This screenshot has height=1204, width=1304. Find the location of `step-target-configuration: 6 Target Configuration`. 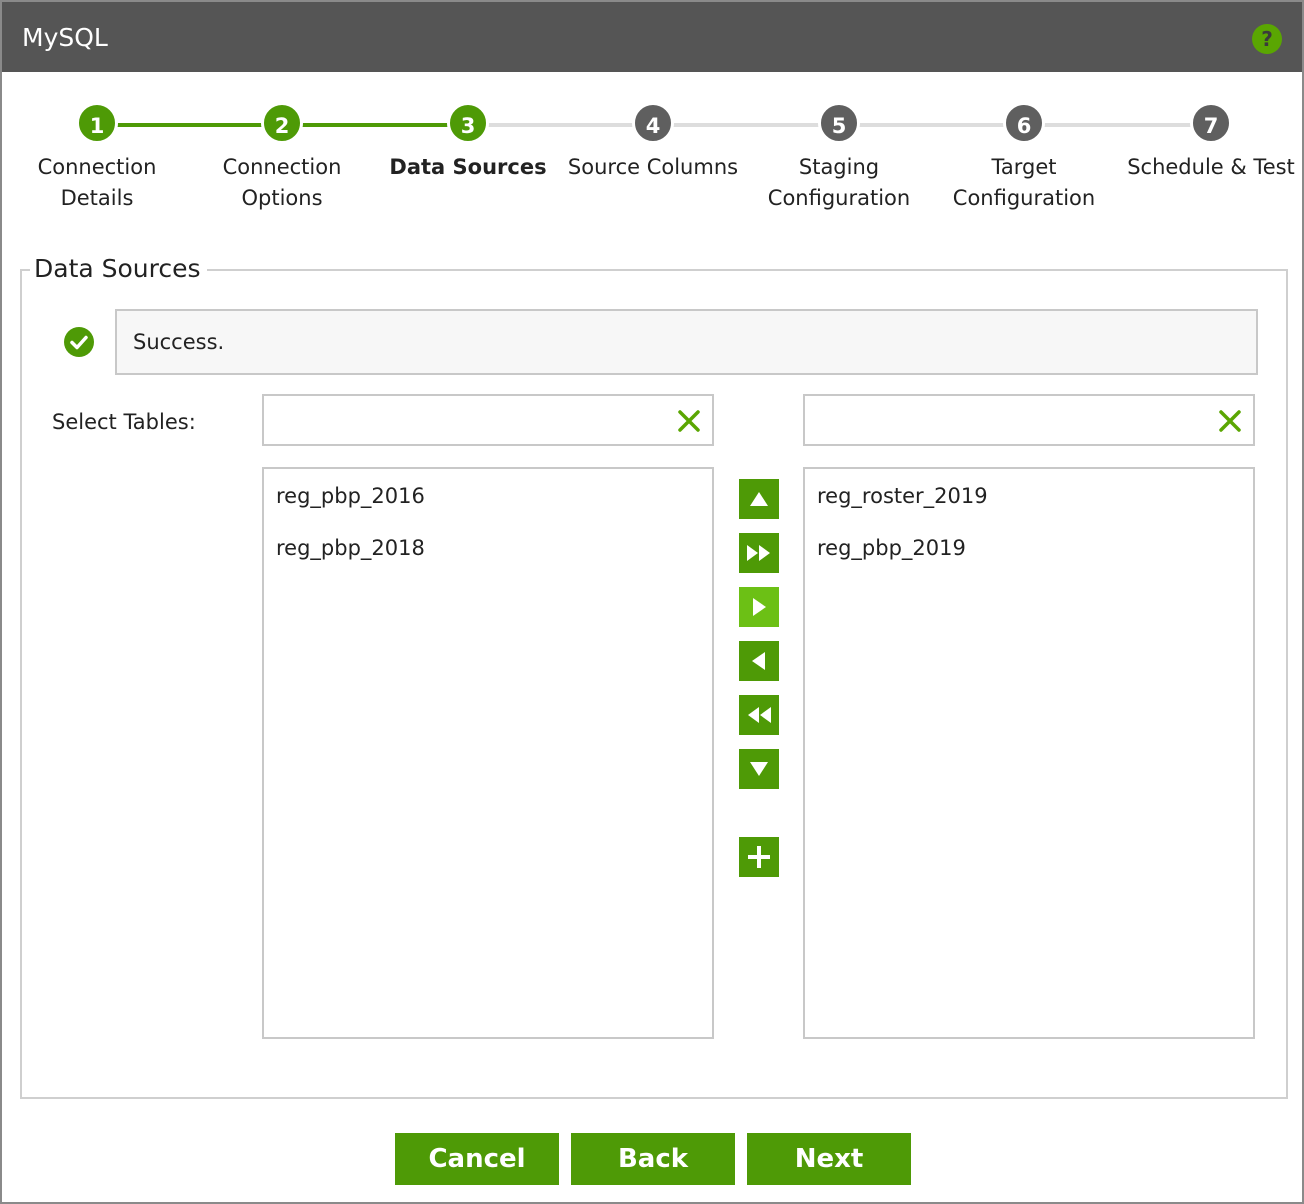

step-target-configuration: 6 Target Configuration is located at coordinates (1024, 158).